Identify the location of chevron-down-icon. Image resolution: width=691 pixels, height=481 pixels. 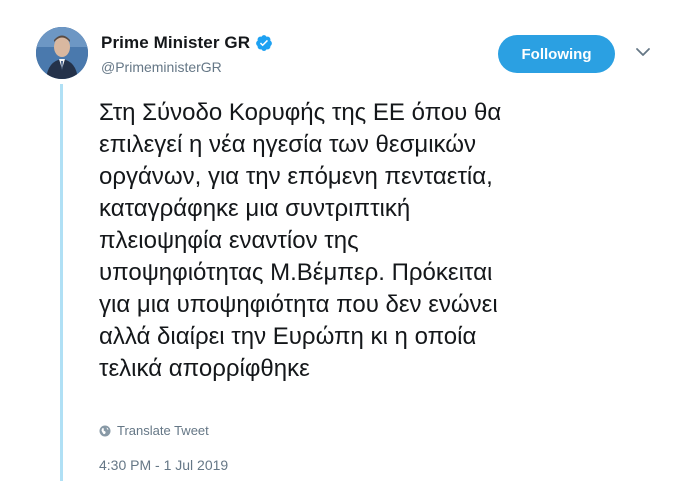
(643, 52).